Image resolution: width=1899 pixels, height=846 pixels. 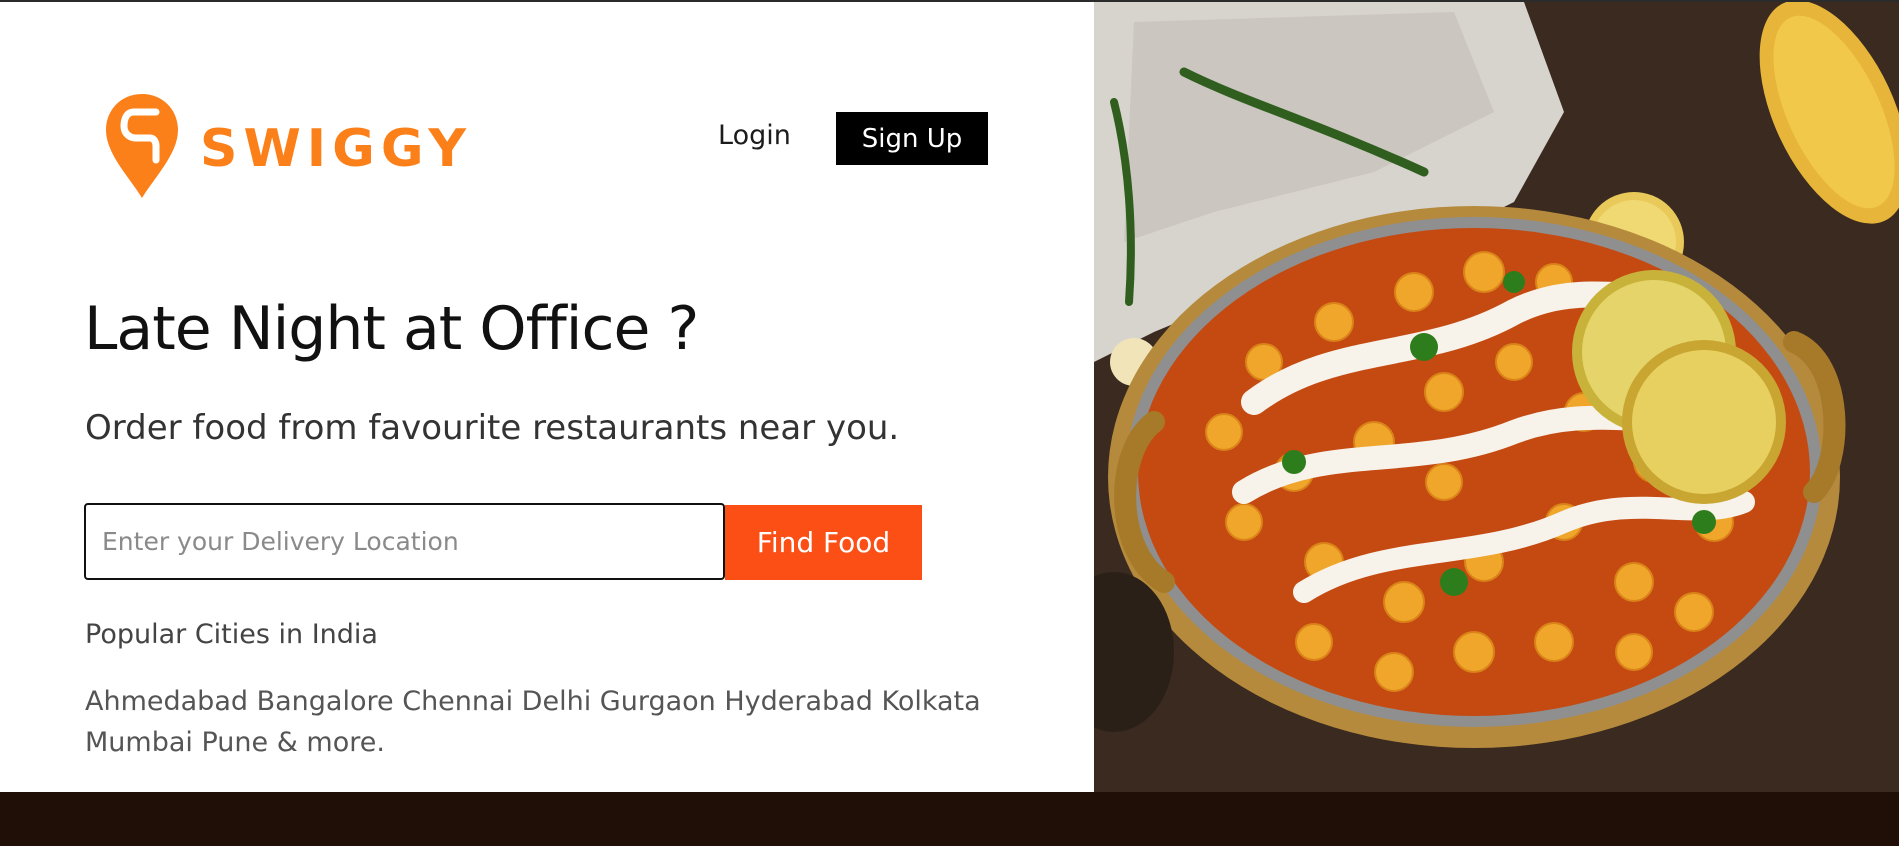 What do you see at coordinates (391, 329) in the screenshot?
I see `hero-headline: Late Night at Office ?` at bounding box center [391, 329].